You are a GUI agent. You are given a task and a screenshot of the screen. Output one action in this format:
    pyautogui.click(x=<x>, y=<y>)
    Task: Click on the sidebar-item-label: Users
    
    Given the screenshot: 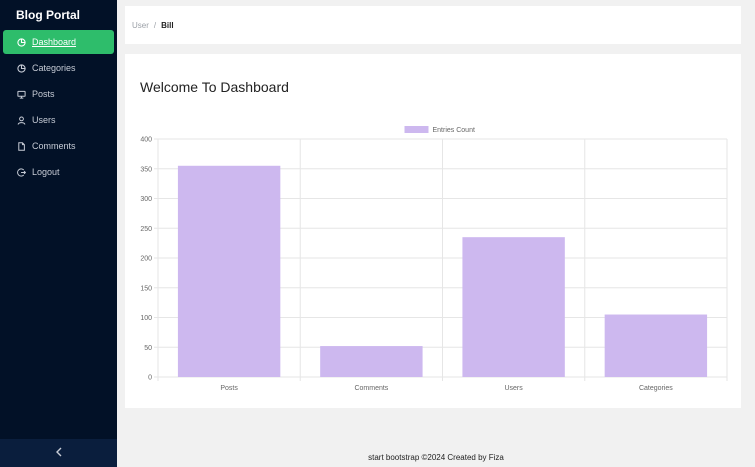 What is the action you would take?
    pyautogui.click(x=44, y=120)
    